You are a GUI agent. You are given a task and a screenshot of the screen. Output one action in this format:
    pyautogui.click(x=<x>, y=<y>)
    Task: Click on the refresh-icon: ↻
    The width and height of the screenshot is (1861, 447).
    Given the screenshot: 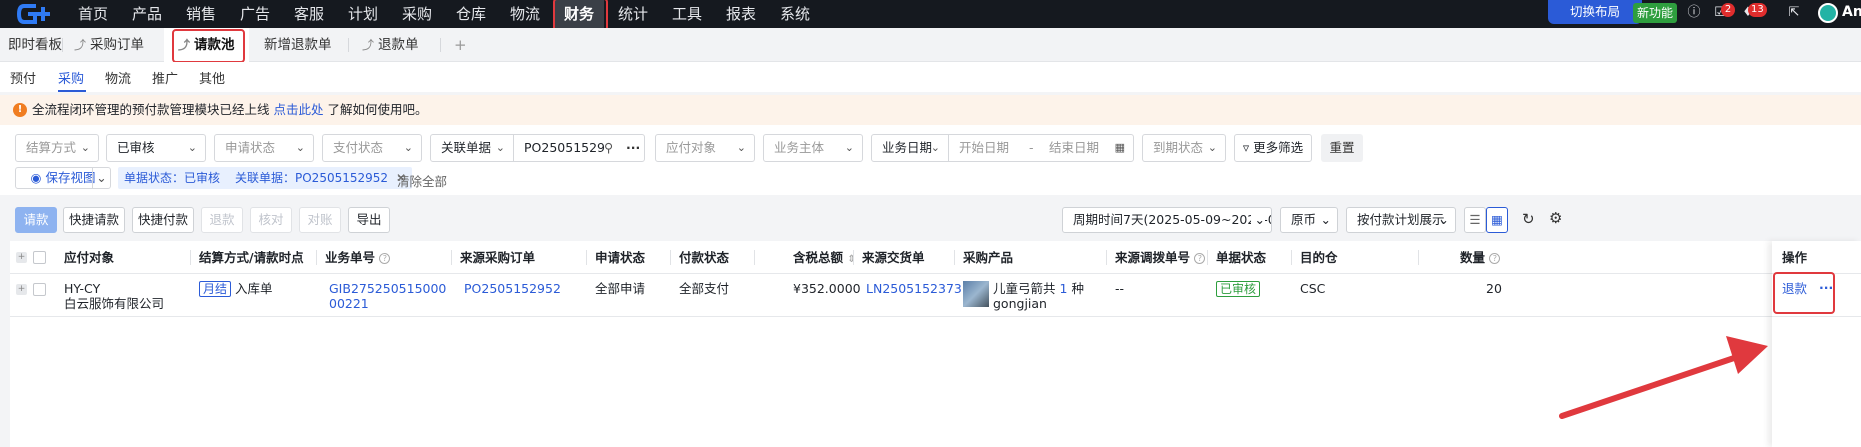 What is the action you would take?
    pyautogui.click(x=1528, y=219)
    